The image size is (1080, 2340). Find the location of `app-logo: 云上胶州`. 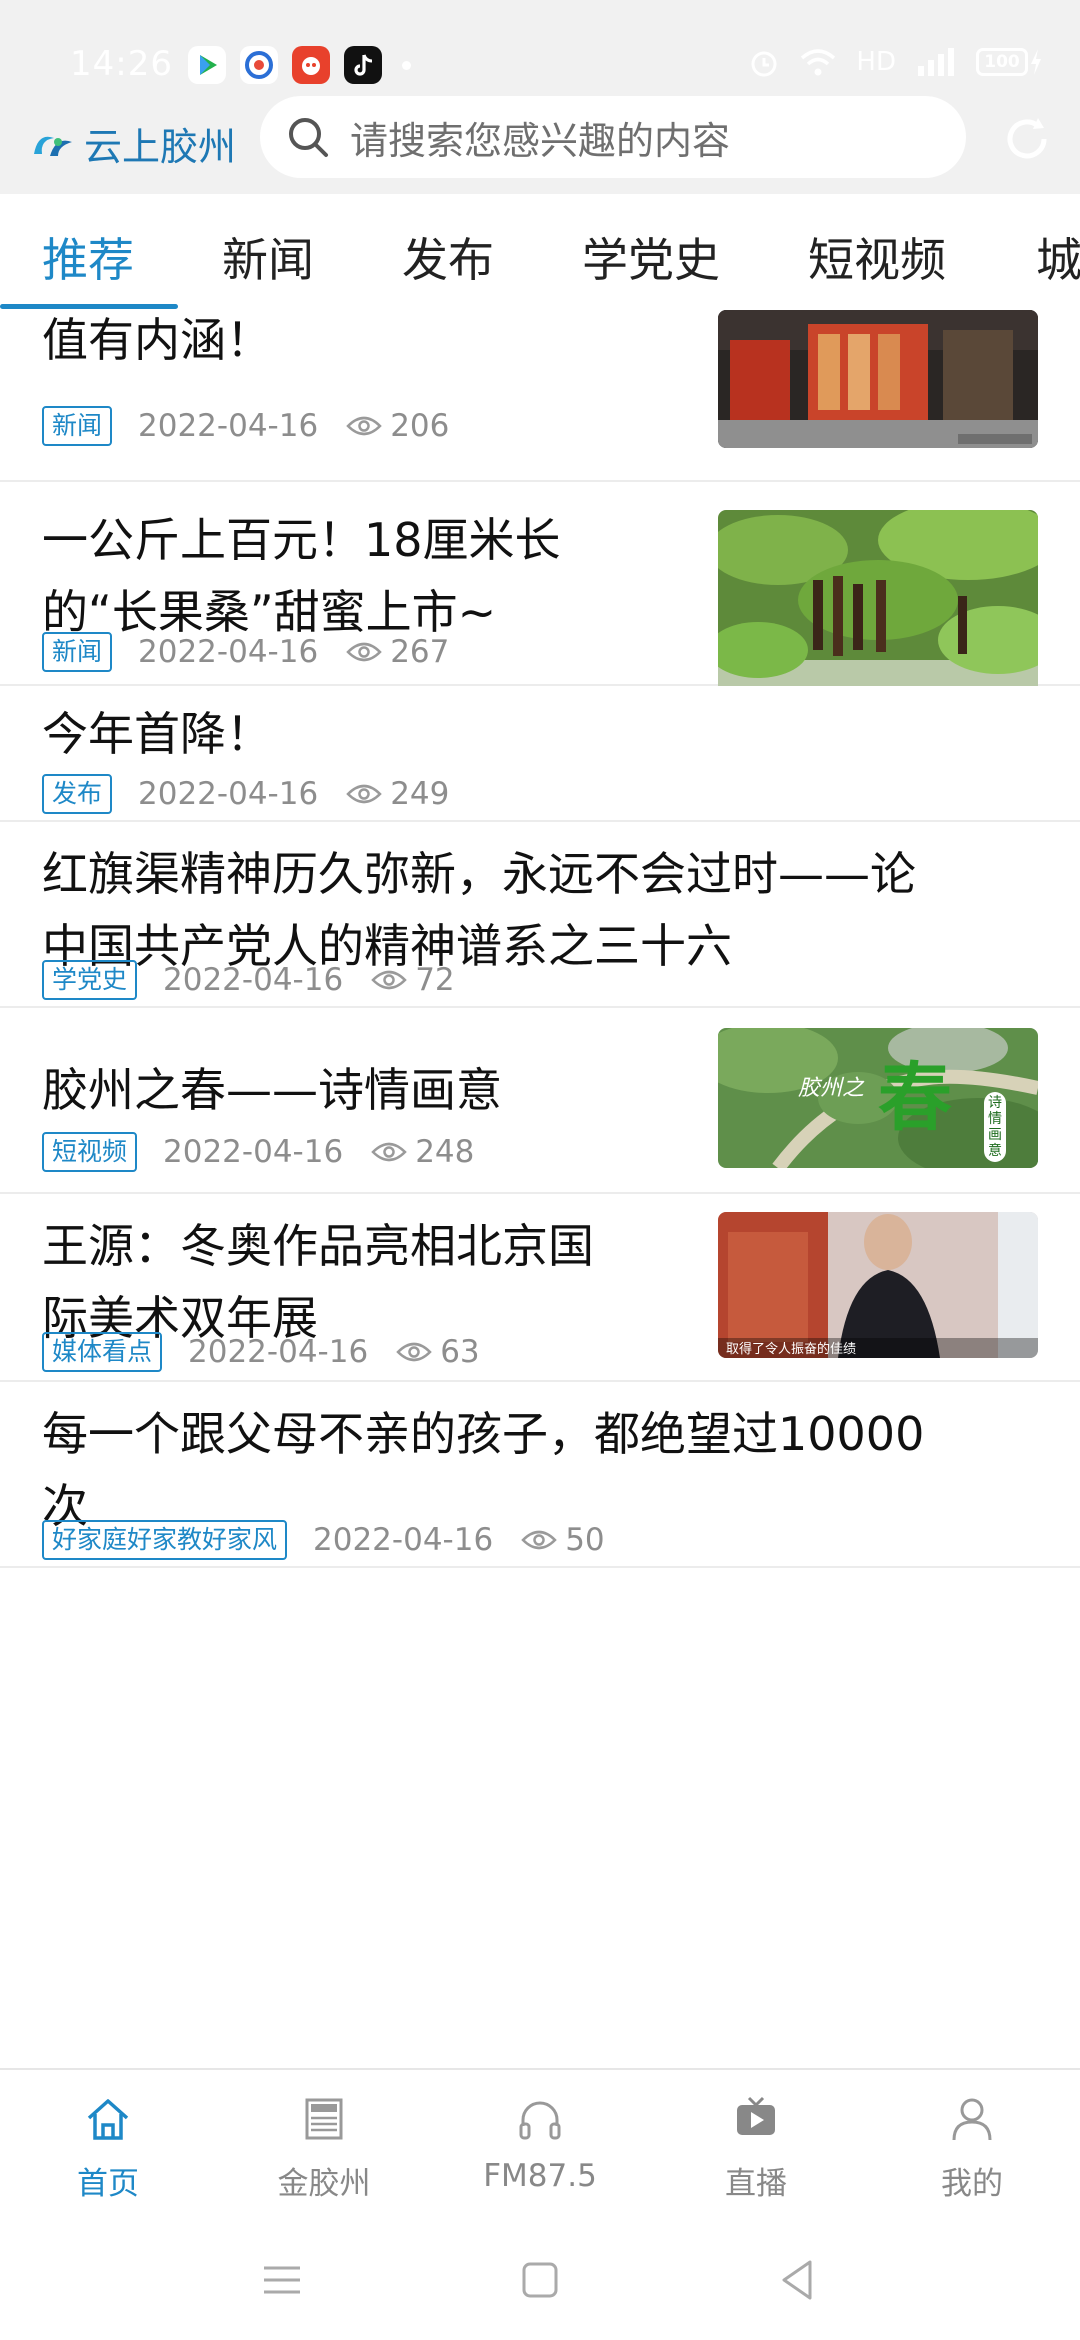

app-logo: 云上胶州 is located at coordinates (132, 143).